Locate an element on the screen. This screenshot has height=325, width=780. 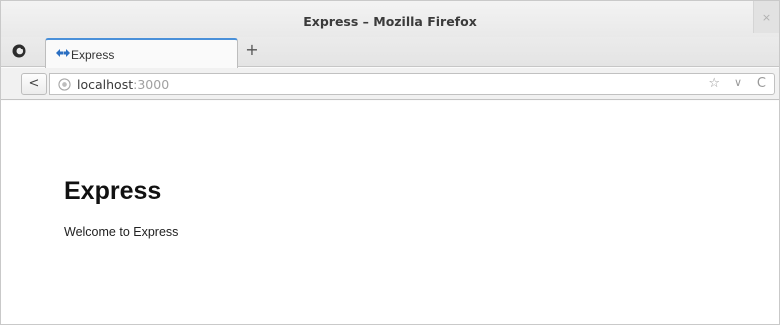
express-favicon-icon is located at coordinates (63, 53).